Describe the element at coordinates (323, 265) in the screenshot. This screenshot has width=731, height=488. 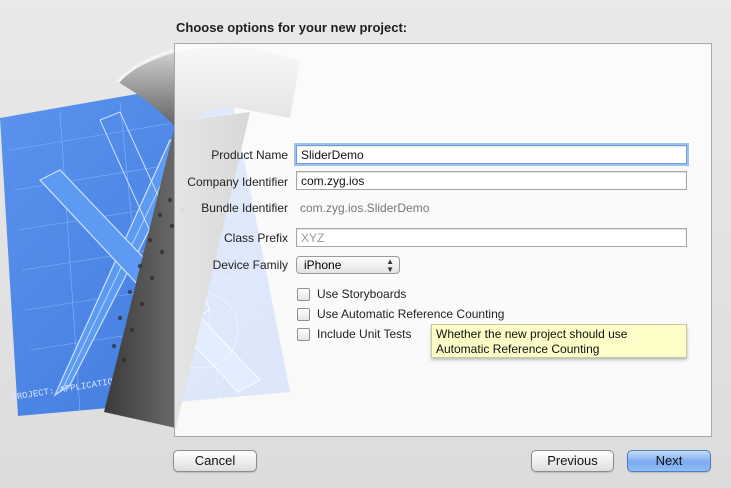
I see `device-family-value: iPhone` at that location.